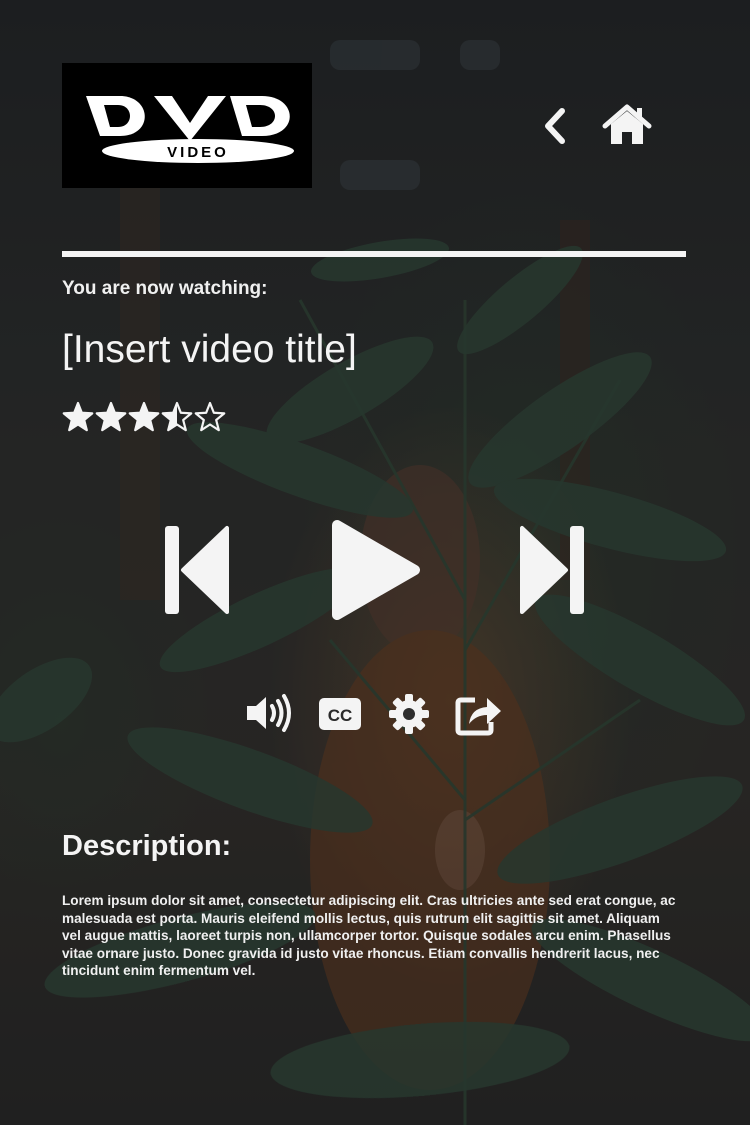  I want to click on share-button, so click(479, 714).